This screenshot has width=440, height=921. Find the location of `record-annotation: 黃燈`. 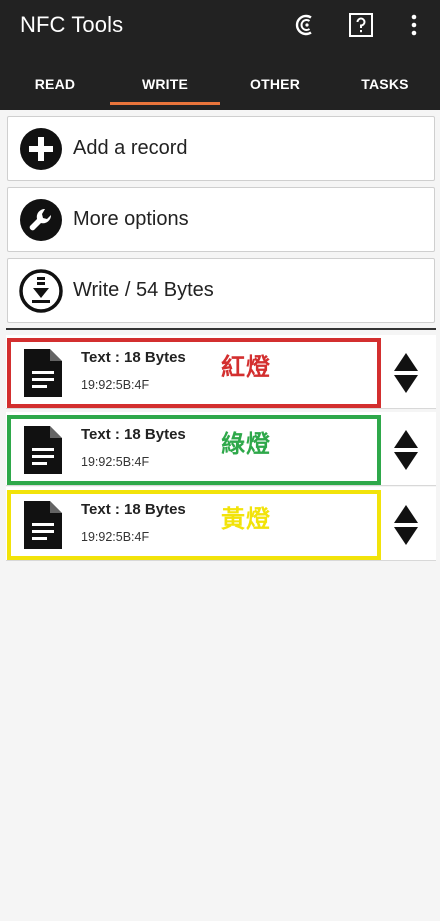

record-annotation: 黃燈 is located at coordinates (246, 518).